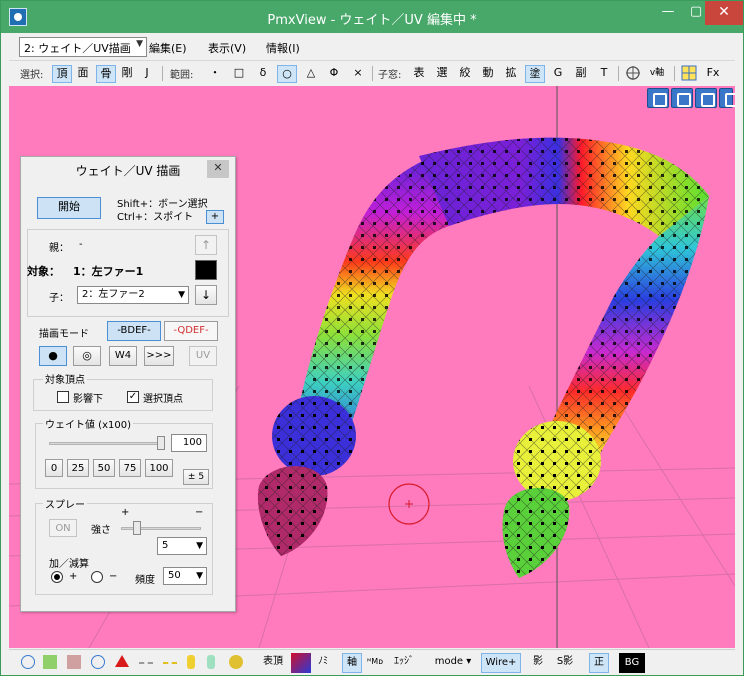 Image resolution: width=744 pixels, height=676 pixels. Describe the element at coordinates (159, 468) in the screenshot. I see `preset-100-button: 100` at that location.